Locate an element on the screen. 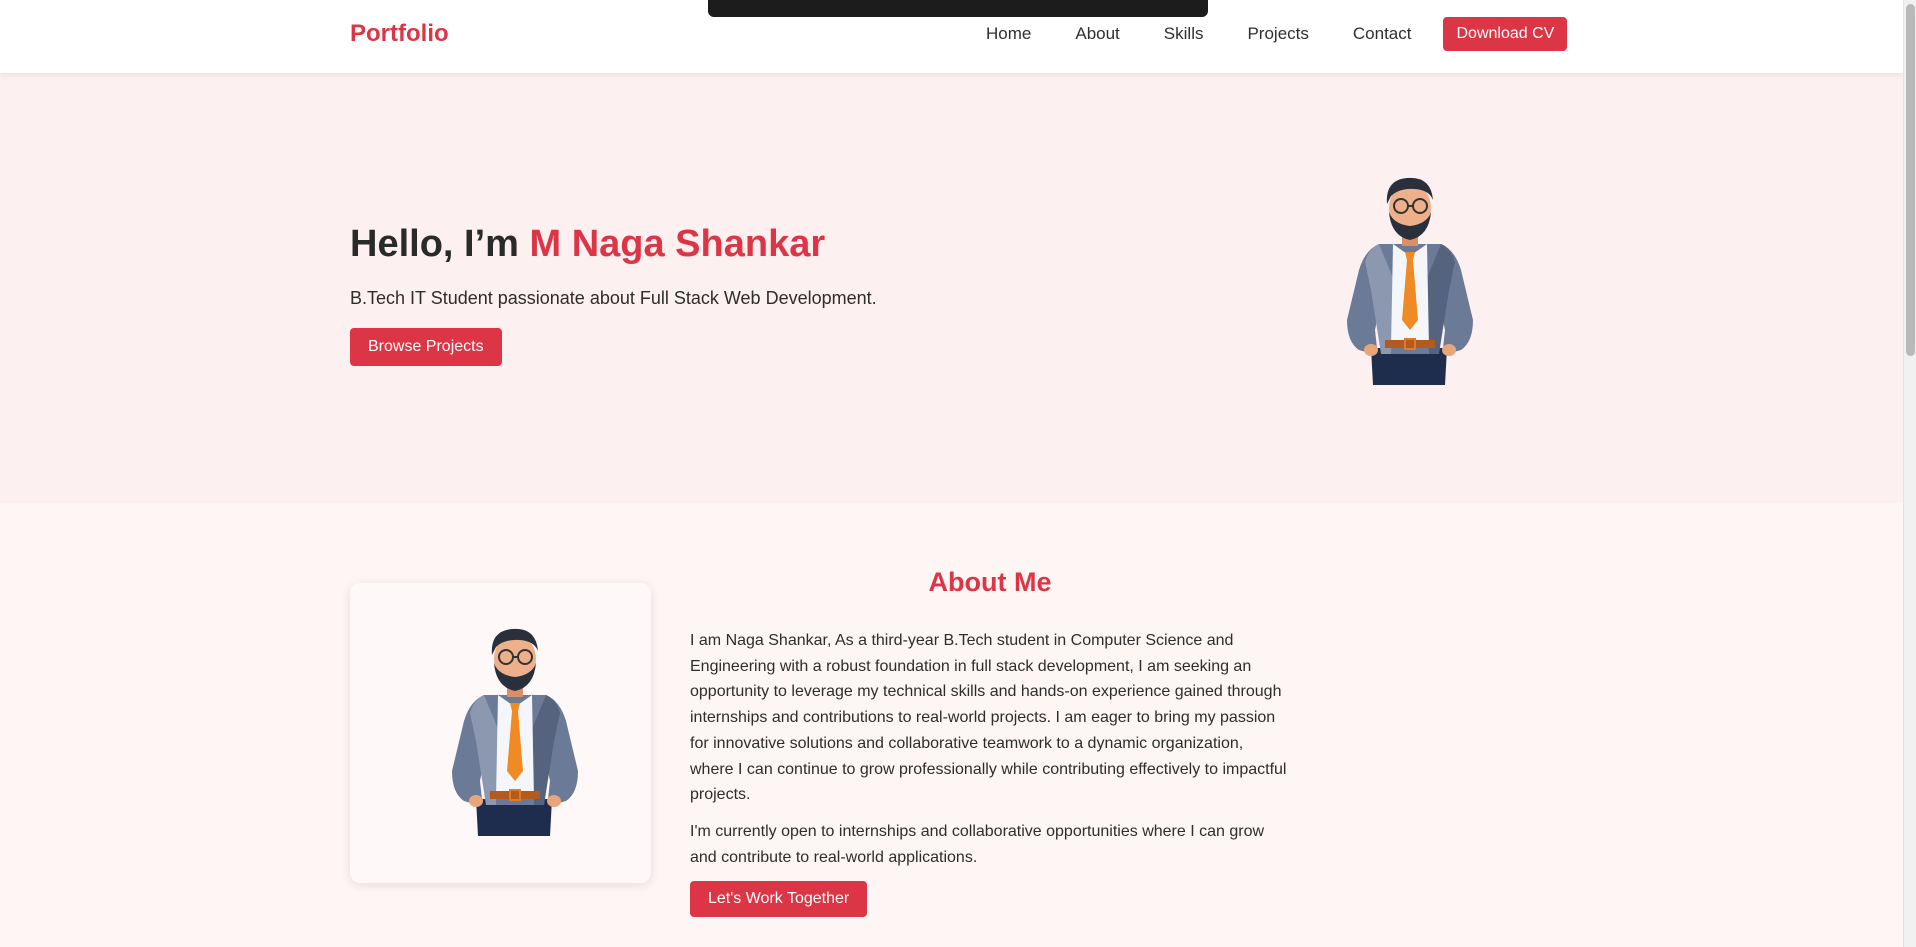  scrollbar-thumb is located at coordinates (1910, 180).